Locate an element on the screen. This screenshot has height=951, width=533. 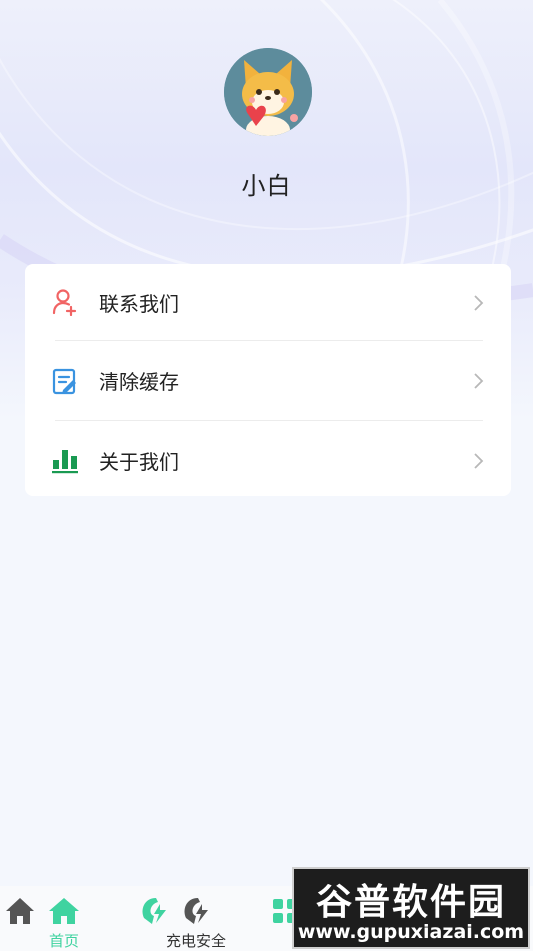
tab-label: 充电安全 is located at coordinates (196, 941).